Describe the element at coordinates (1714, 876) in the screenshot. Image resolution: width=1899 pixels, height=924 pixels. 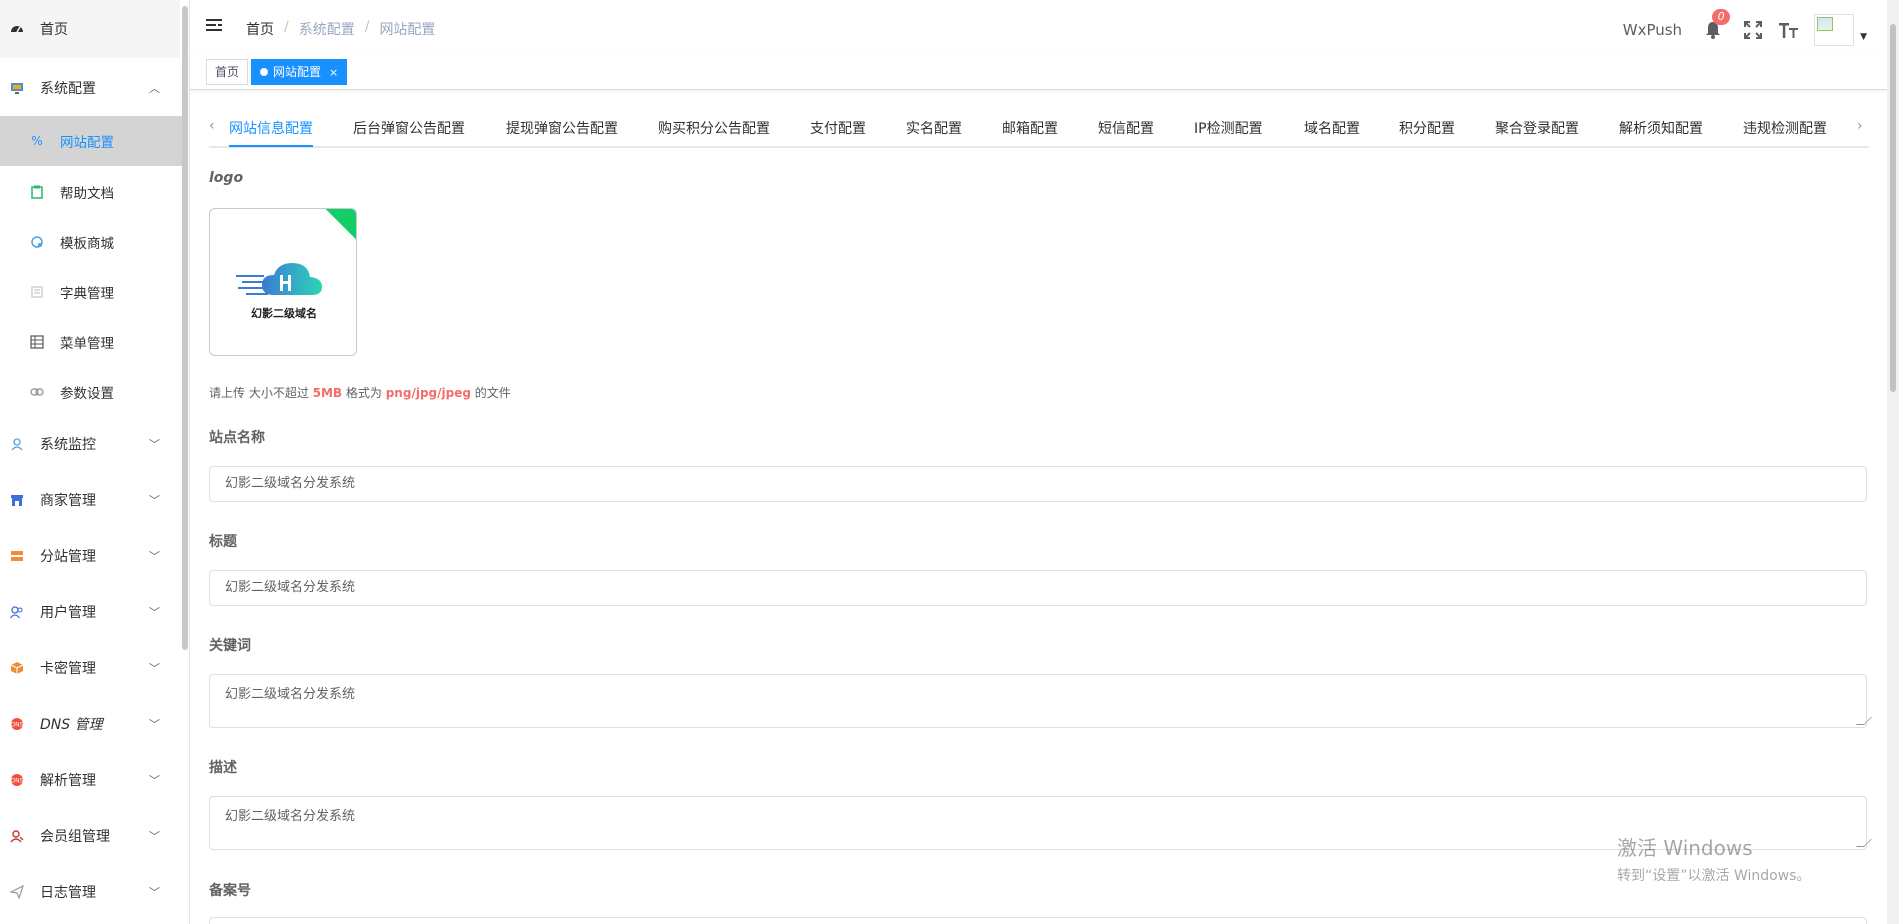
I see `watermark-line2: 转到“设置”以激活 Windows。` at that location.